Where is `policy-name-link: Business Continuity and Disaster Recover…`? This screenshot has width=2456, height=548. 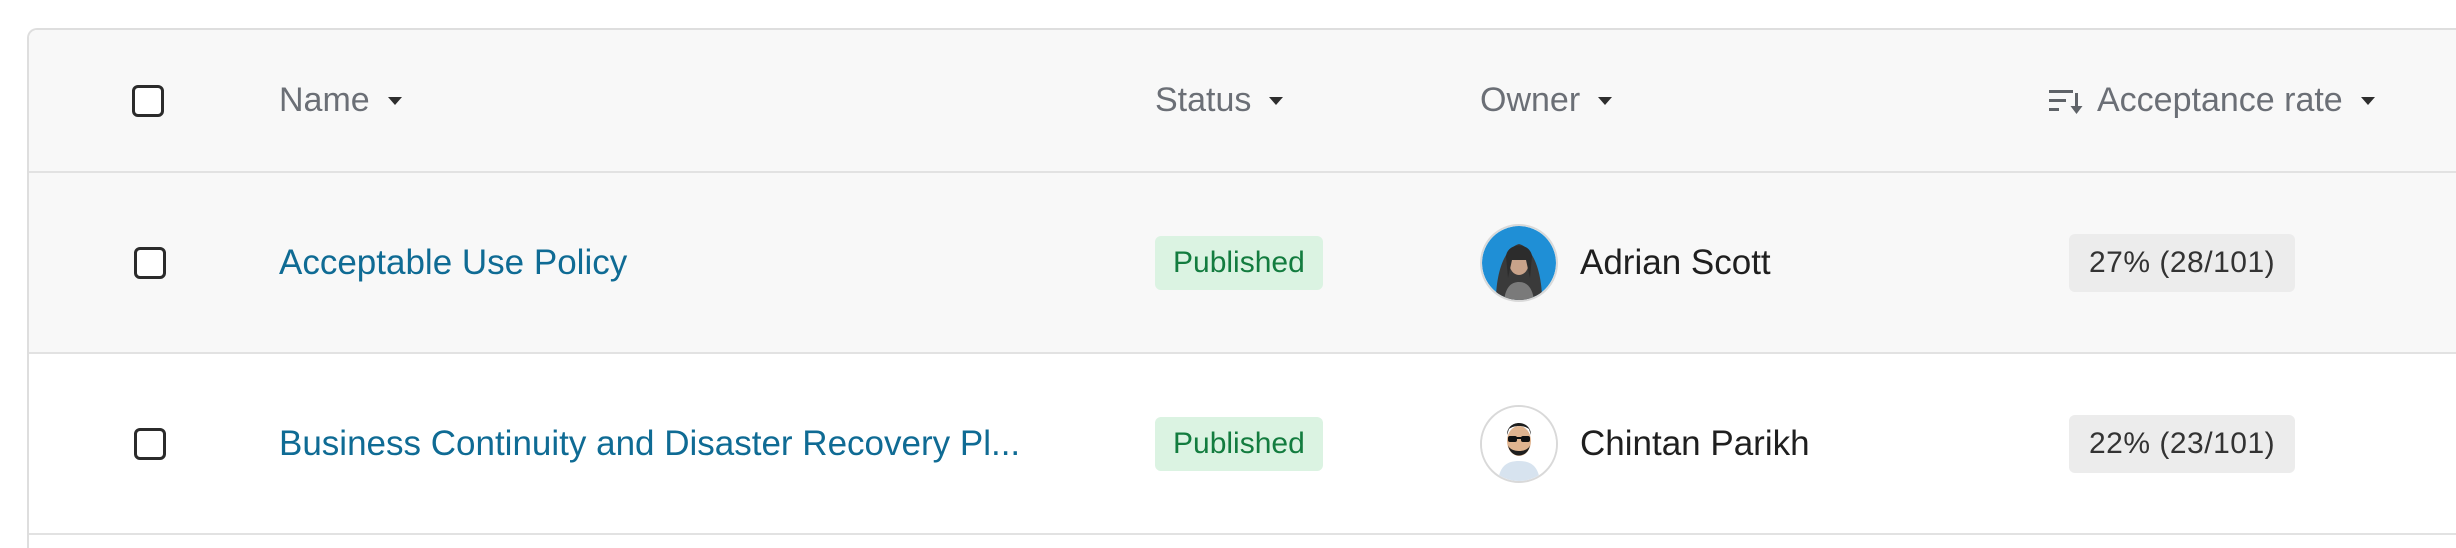 policy-name-link: Business Continuity and Disaster Recover… is located at coordinates (649, 444).